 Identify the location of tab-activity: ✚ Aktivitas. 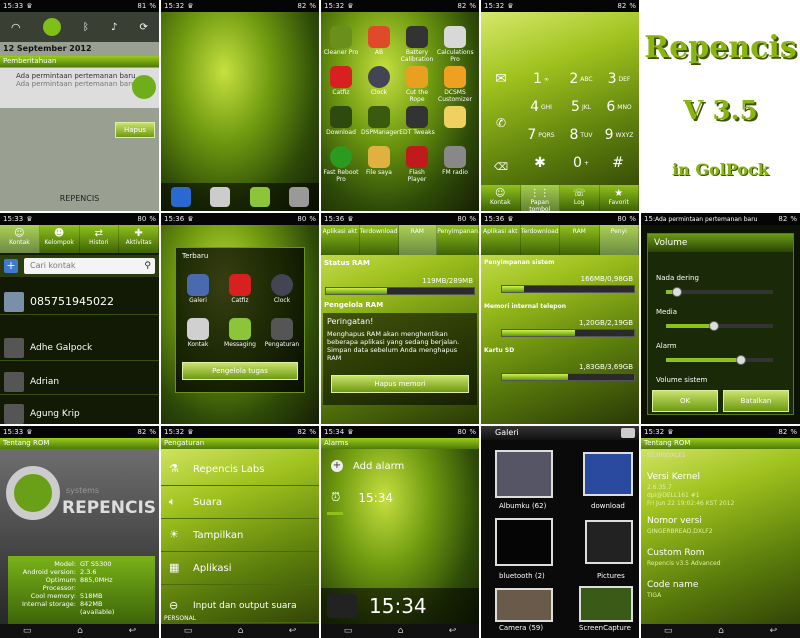
(139, 239).